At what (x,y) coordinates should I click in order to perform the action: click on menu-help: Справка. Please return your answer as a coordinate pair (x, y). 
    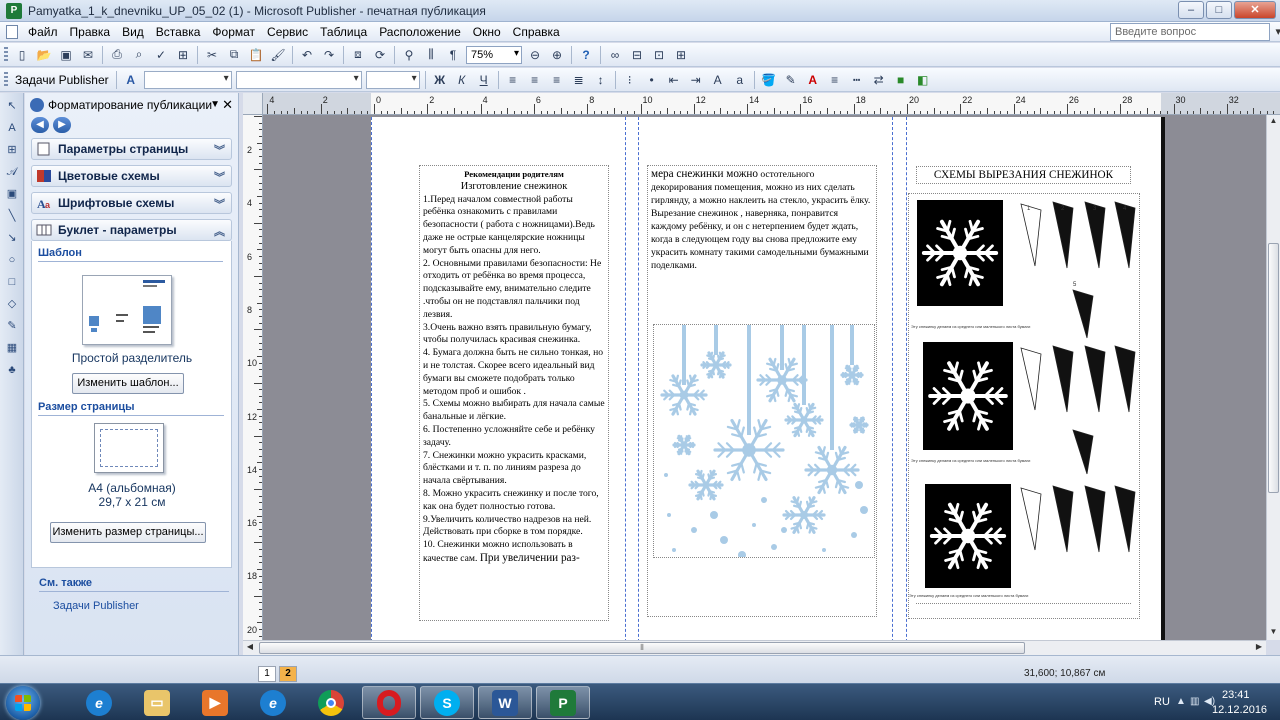
    Looking at the image, I should click on (536, 32).